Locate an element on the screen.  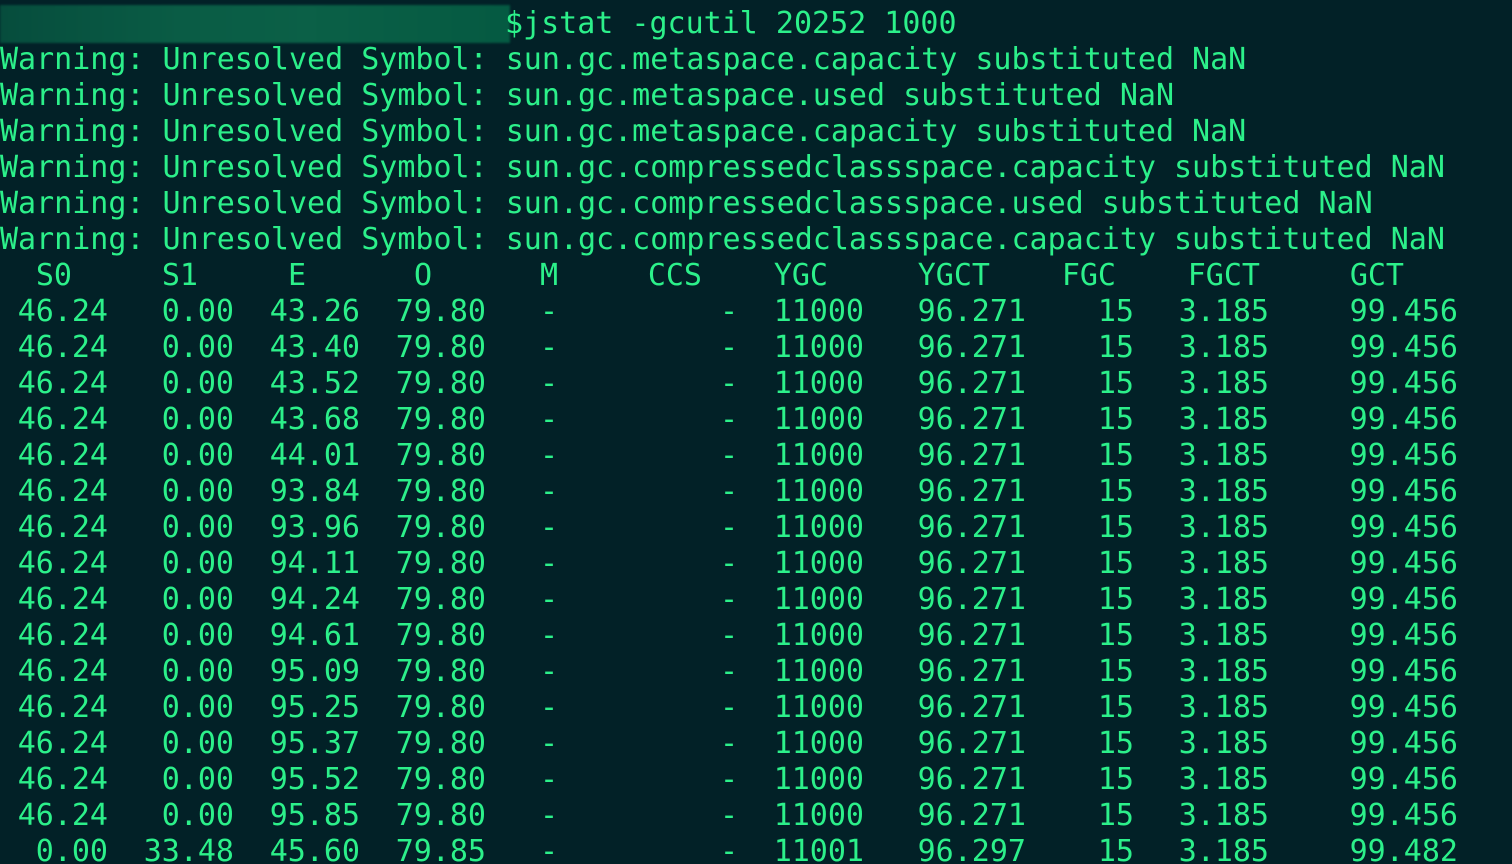
table-cell: 99.482 is located at coordinates (1403, 849).